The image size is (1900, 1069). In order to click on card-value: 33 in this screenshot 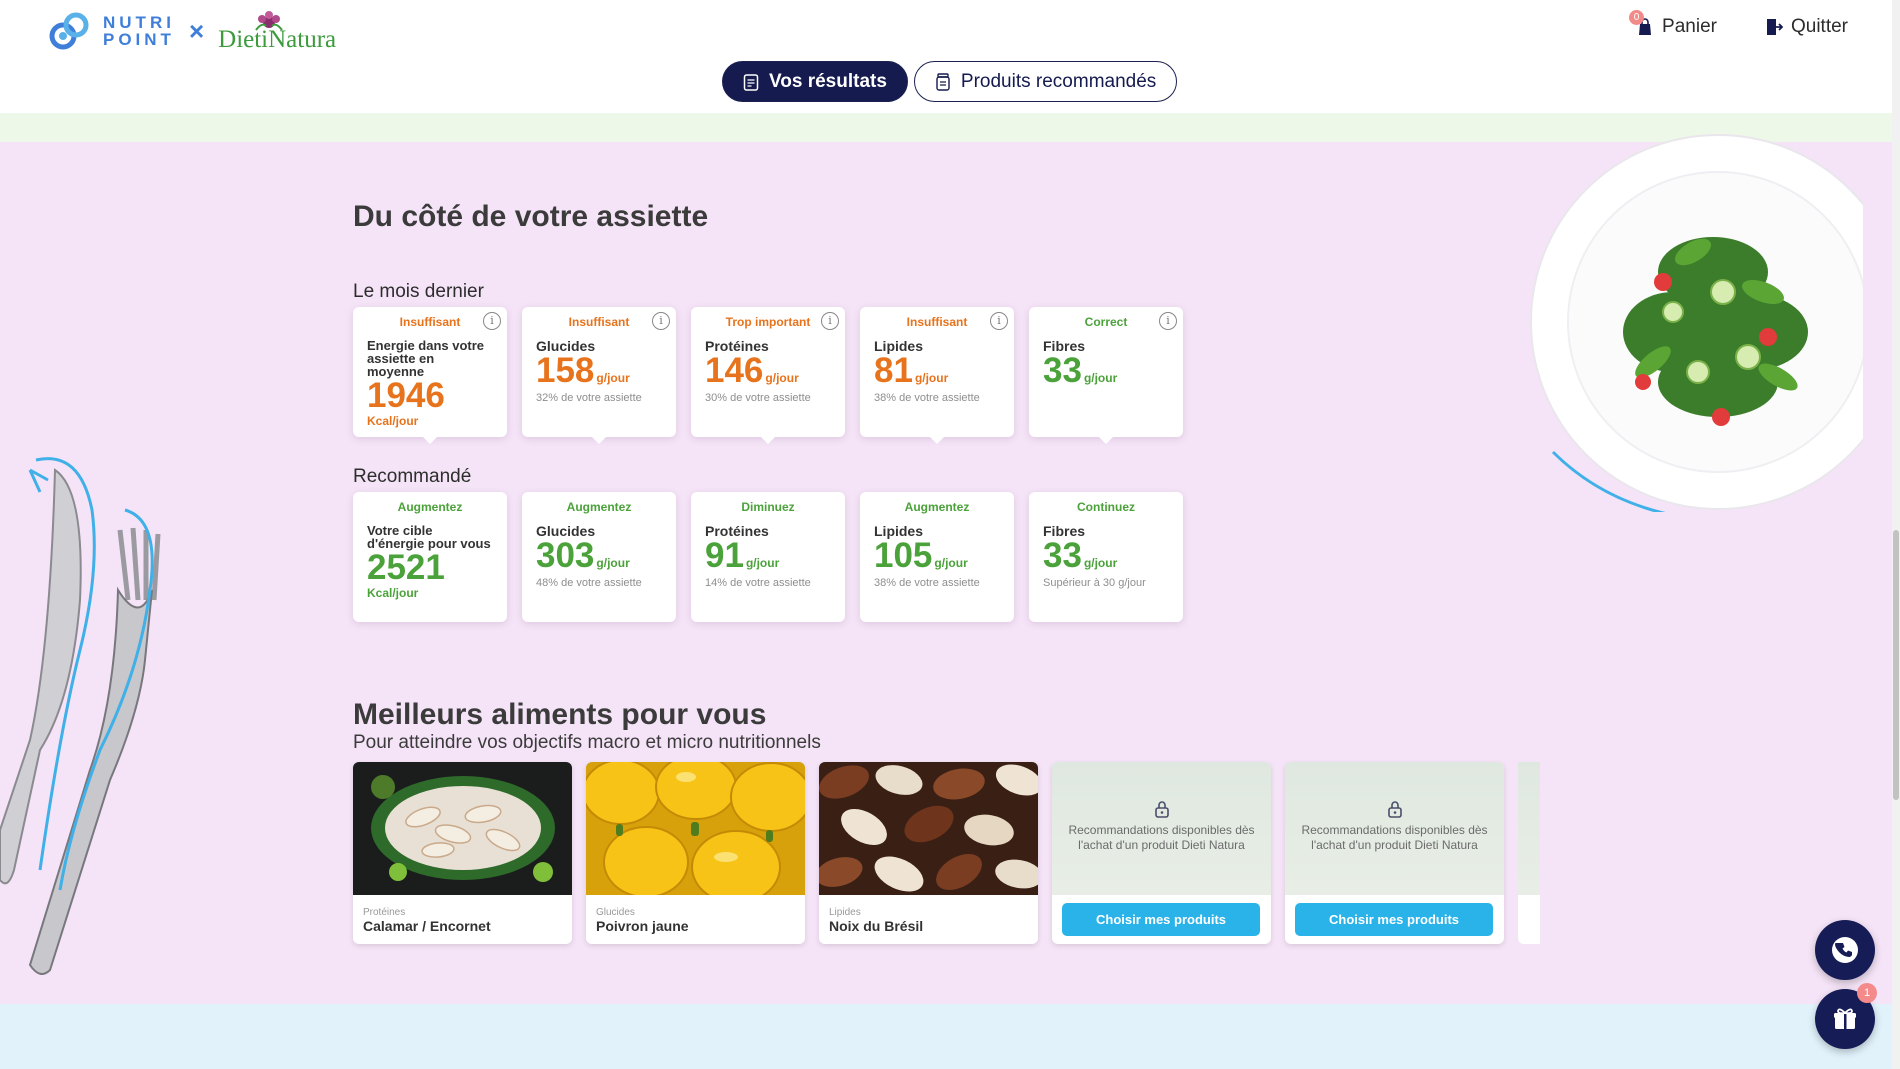, I will do `click(1062, 555)`.